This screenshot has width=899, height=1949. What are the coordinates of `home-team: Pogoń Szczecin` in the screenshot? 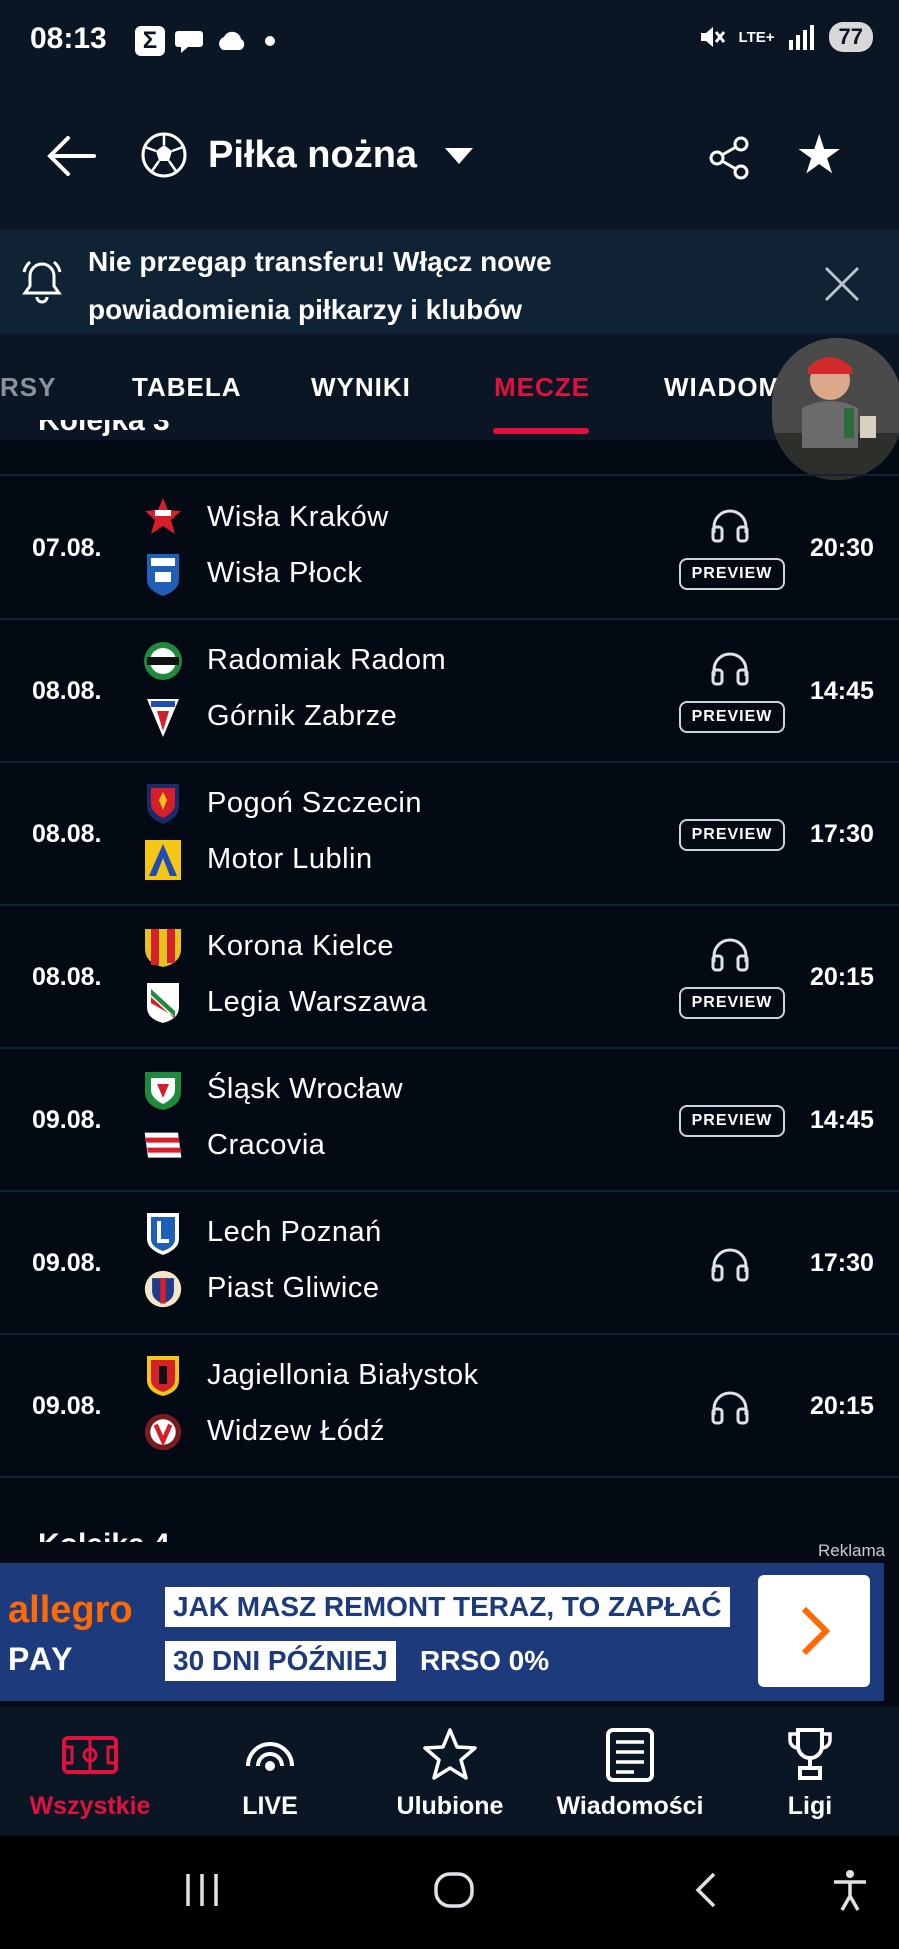 It's located at (314, 803).